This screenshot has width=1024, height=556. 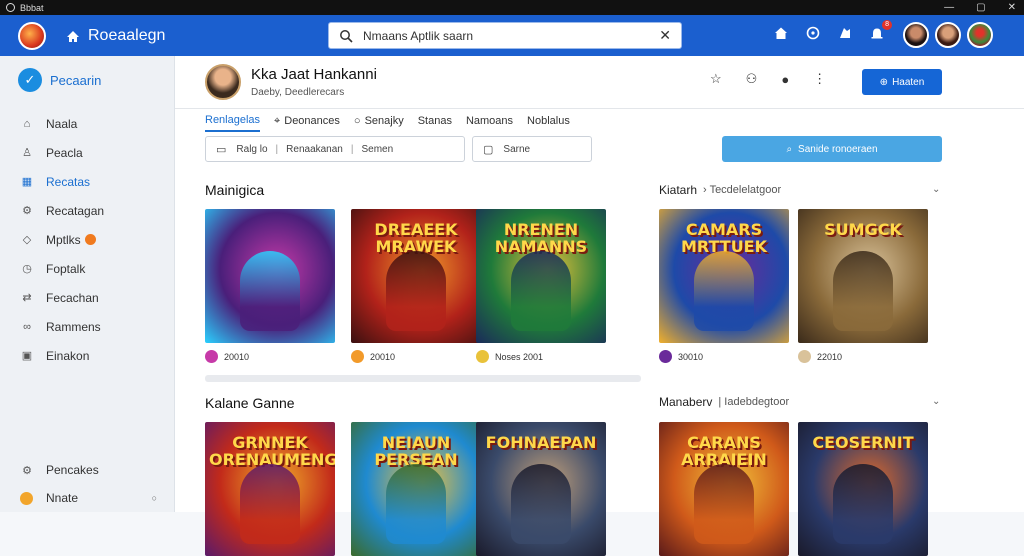 I want to click on game-meta-label: Noses 2001, so click(x=519, y=356).